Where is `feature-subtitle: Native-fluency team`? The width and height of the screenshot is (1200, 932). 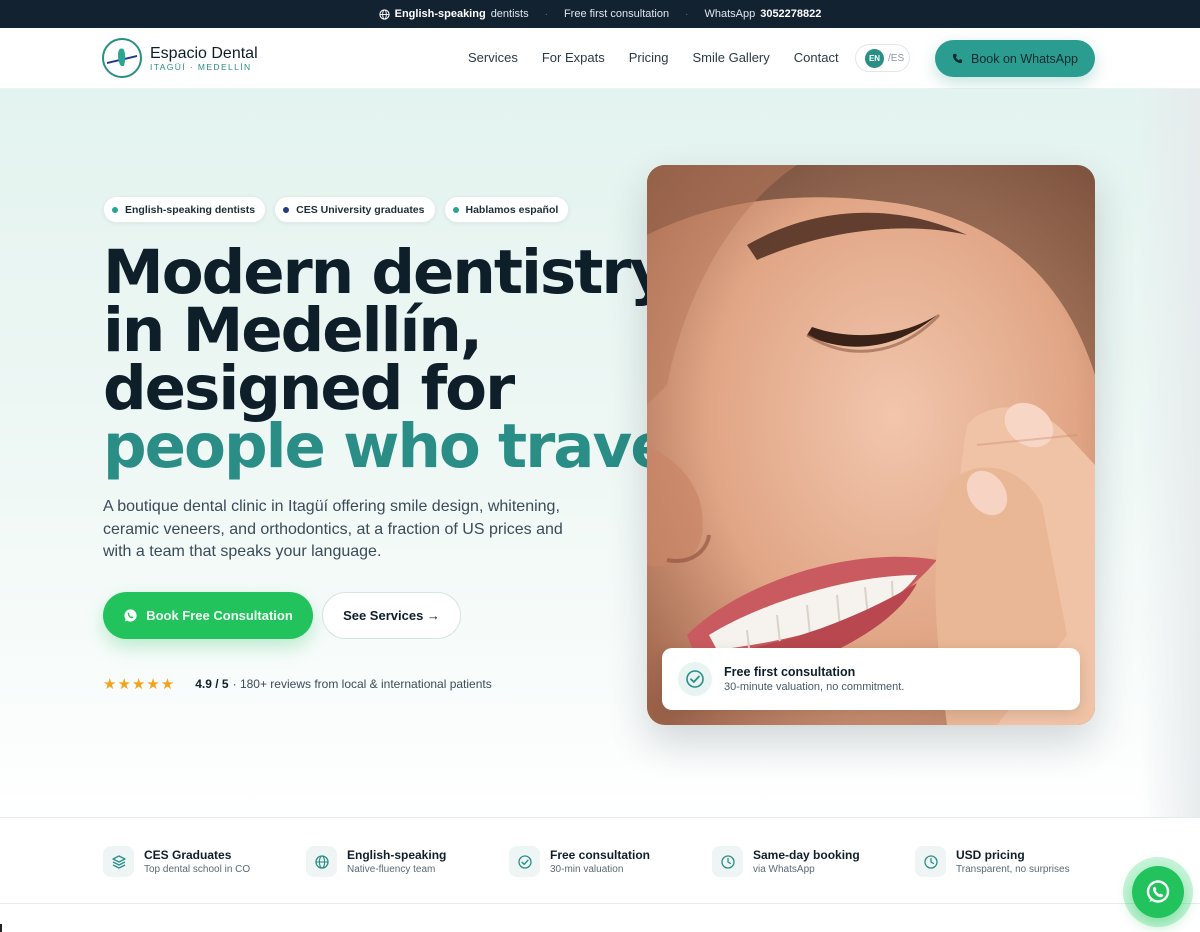
feature-subtitle: Native-fluency team is located at coordinates (391, 869).